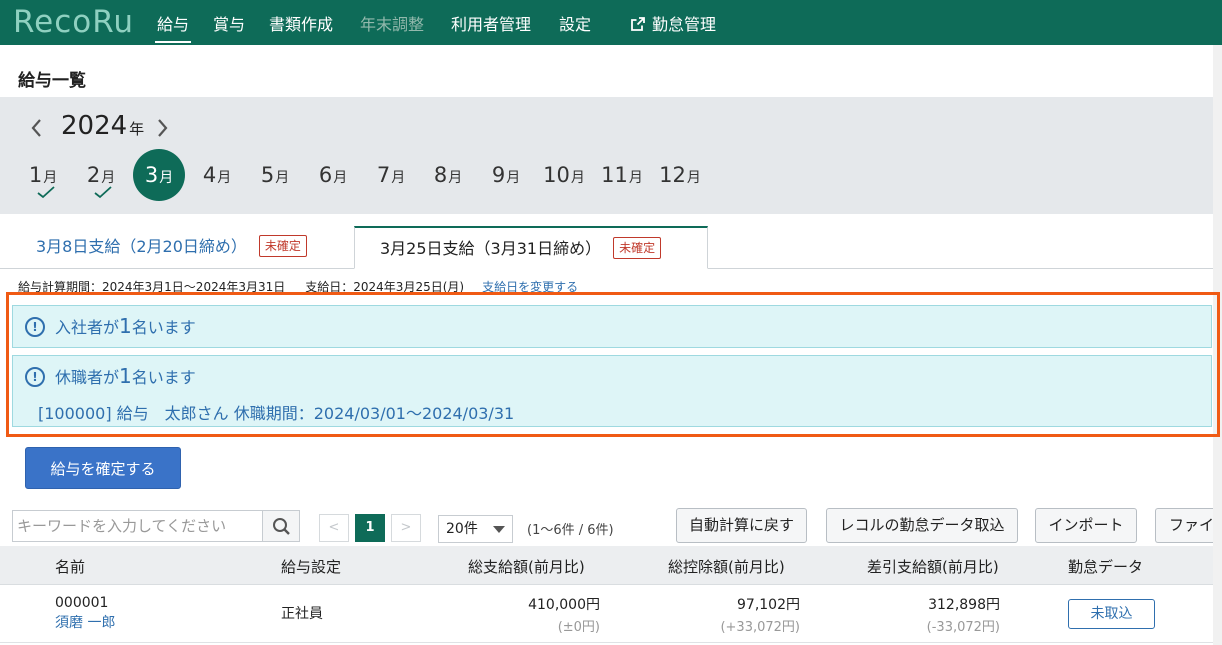  I want to click on employee-id: 000001, so click(82, 603).